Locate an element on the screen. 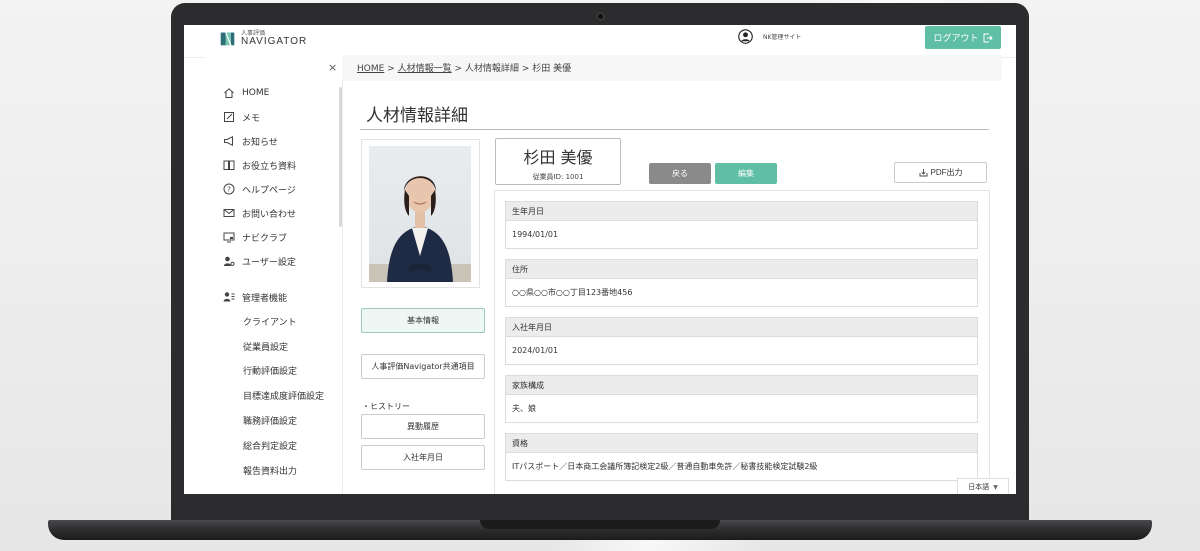  title-divider is located at coordinates (674, 129).